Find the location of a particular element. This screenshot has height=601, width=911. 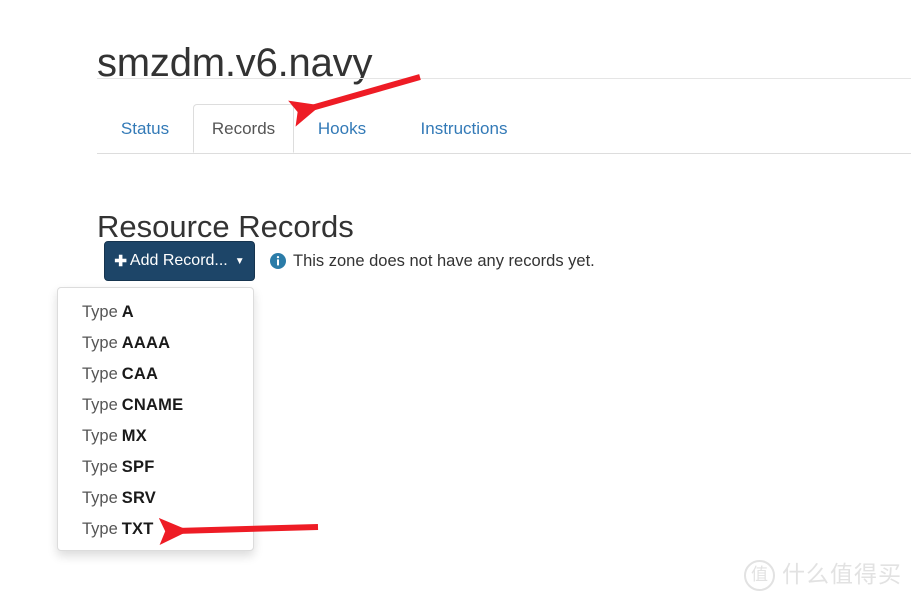

info-circle-icon is located at coordinates (278, 261).